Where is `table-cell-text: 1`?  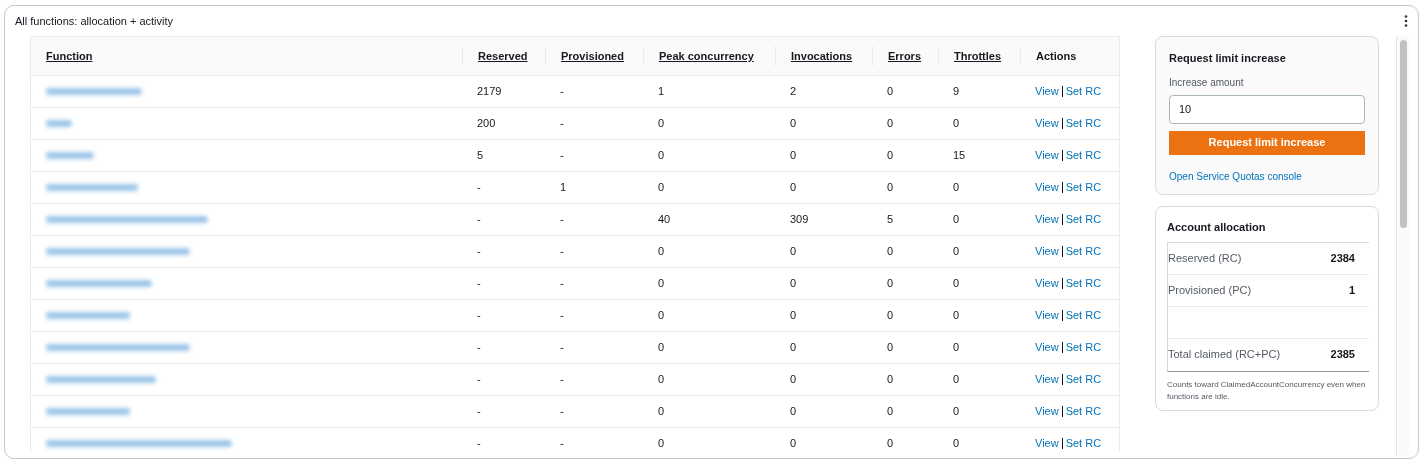
table-cell-text: 1 is located at coordinates (563, 188).